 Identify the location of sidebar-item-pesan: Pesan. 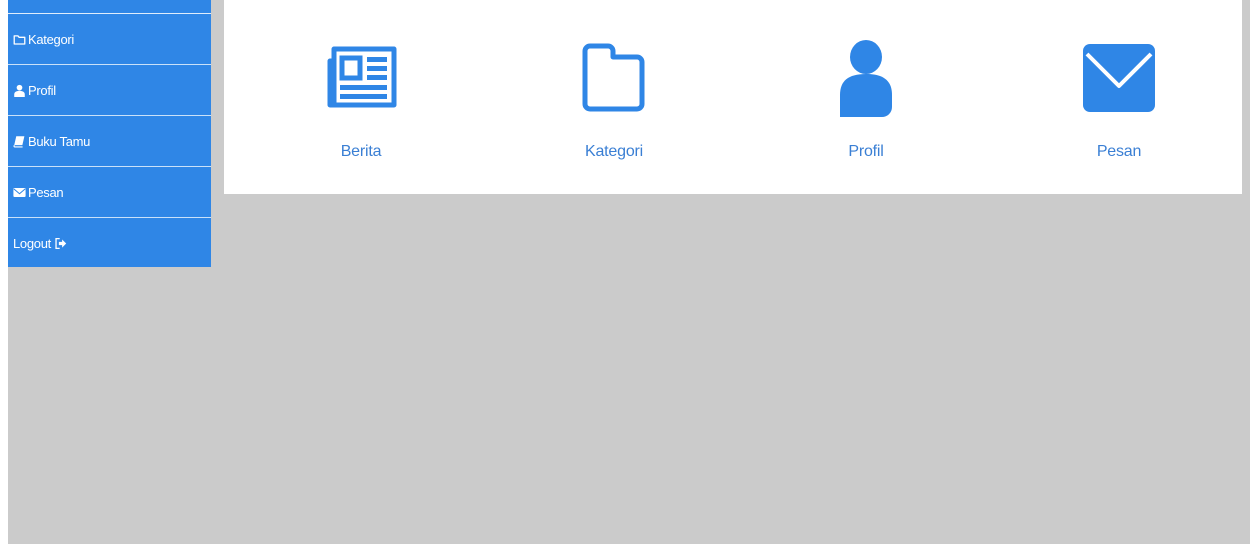
(109, 192).